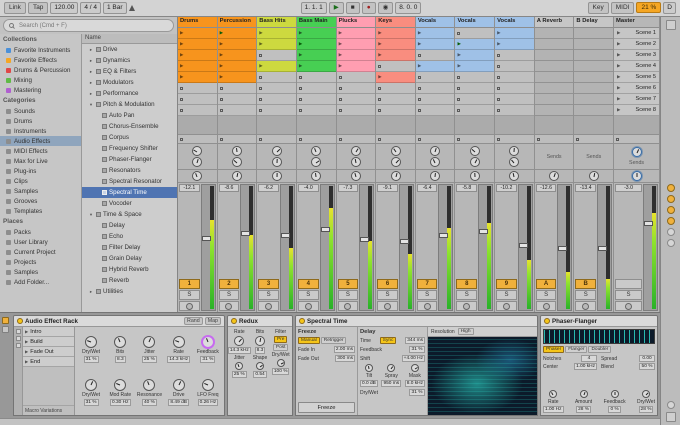 The image size is (680, 425). What do you see at coordinates (129, 71) in the screenshot?
I see `browser-file-eq-filters: ▸ EQ & Filters` at bounding box center [129, 71].